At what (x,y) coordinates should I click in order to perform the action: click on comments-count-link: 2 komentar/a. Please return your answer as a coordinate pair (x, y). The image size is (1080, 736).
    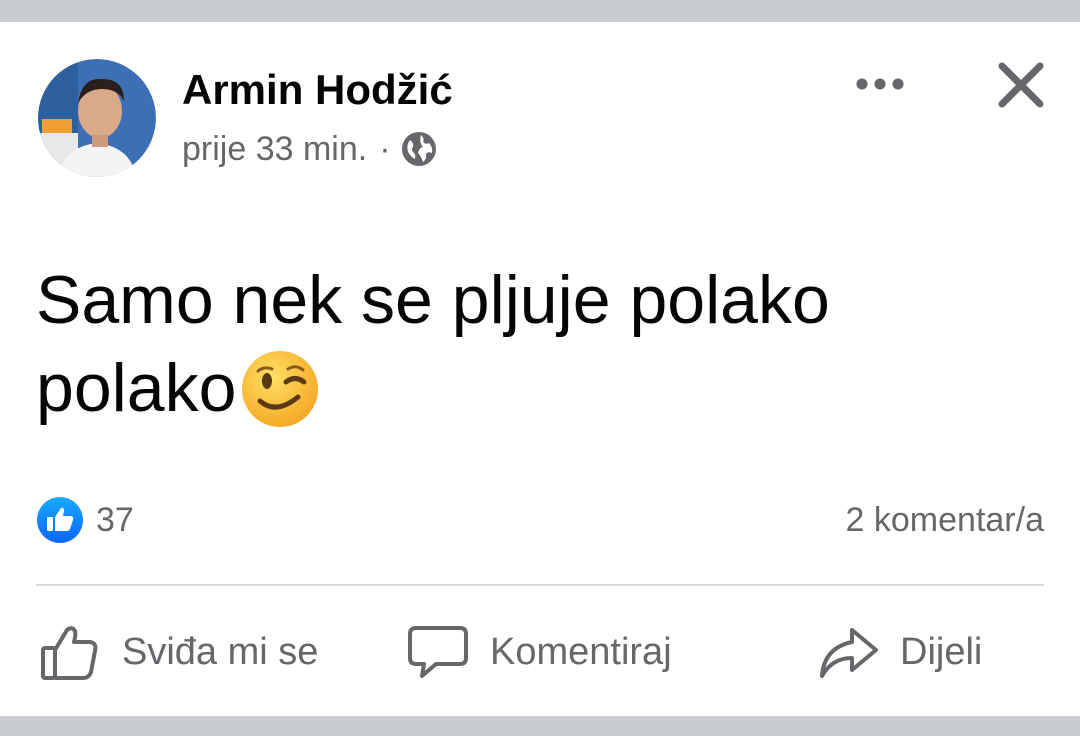
    Looking at the image, I should click on (945, 520).